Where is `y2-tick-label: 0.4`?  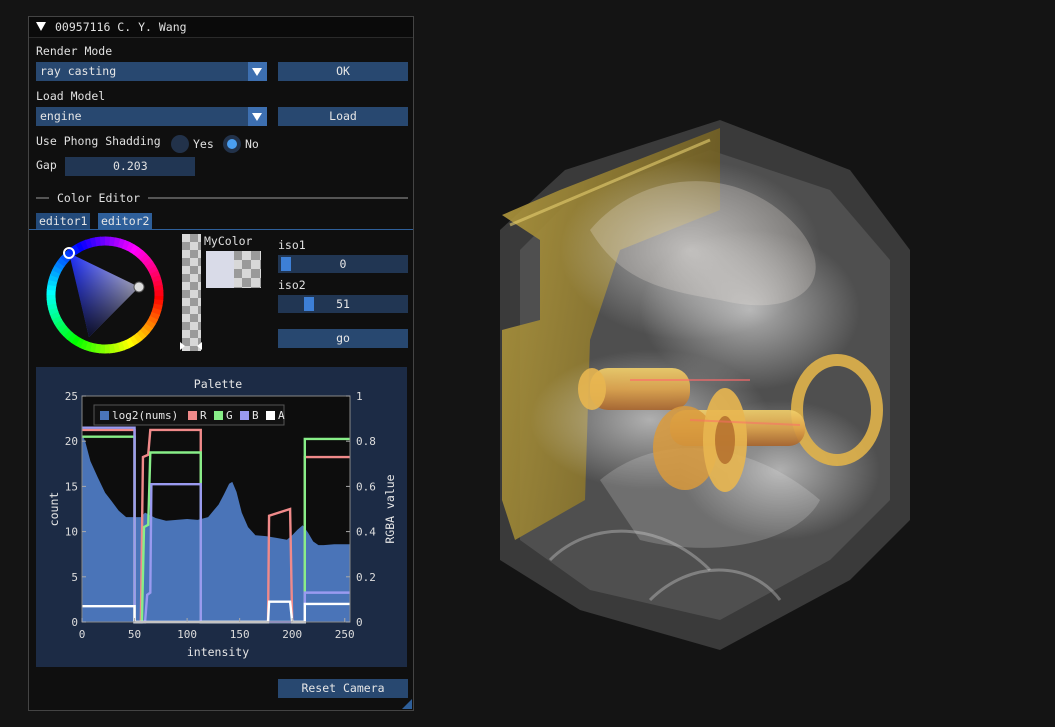
y2-tick-label: 0.4 is located at coordinates (366, 532).